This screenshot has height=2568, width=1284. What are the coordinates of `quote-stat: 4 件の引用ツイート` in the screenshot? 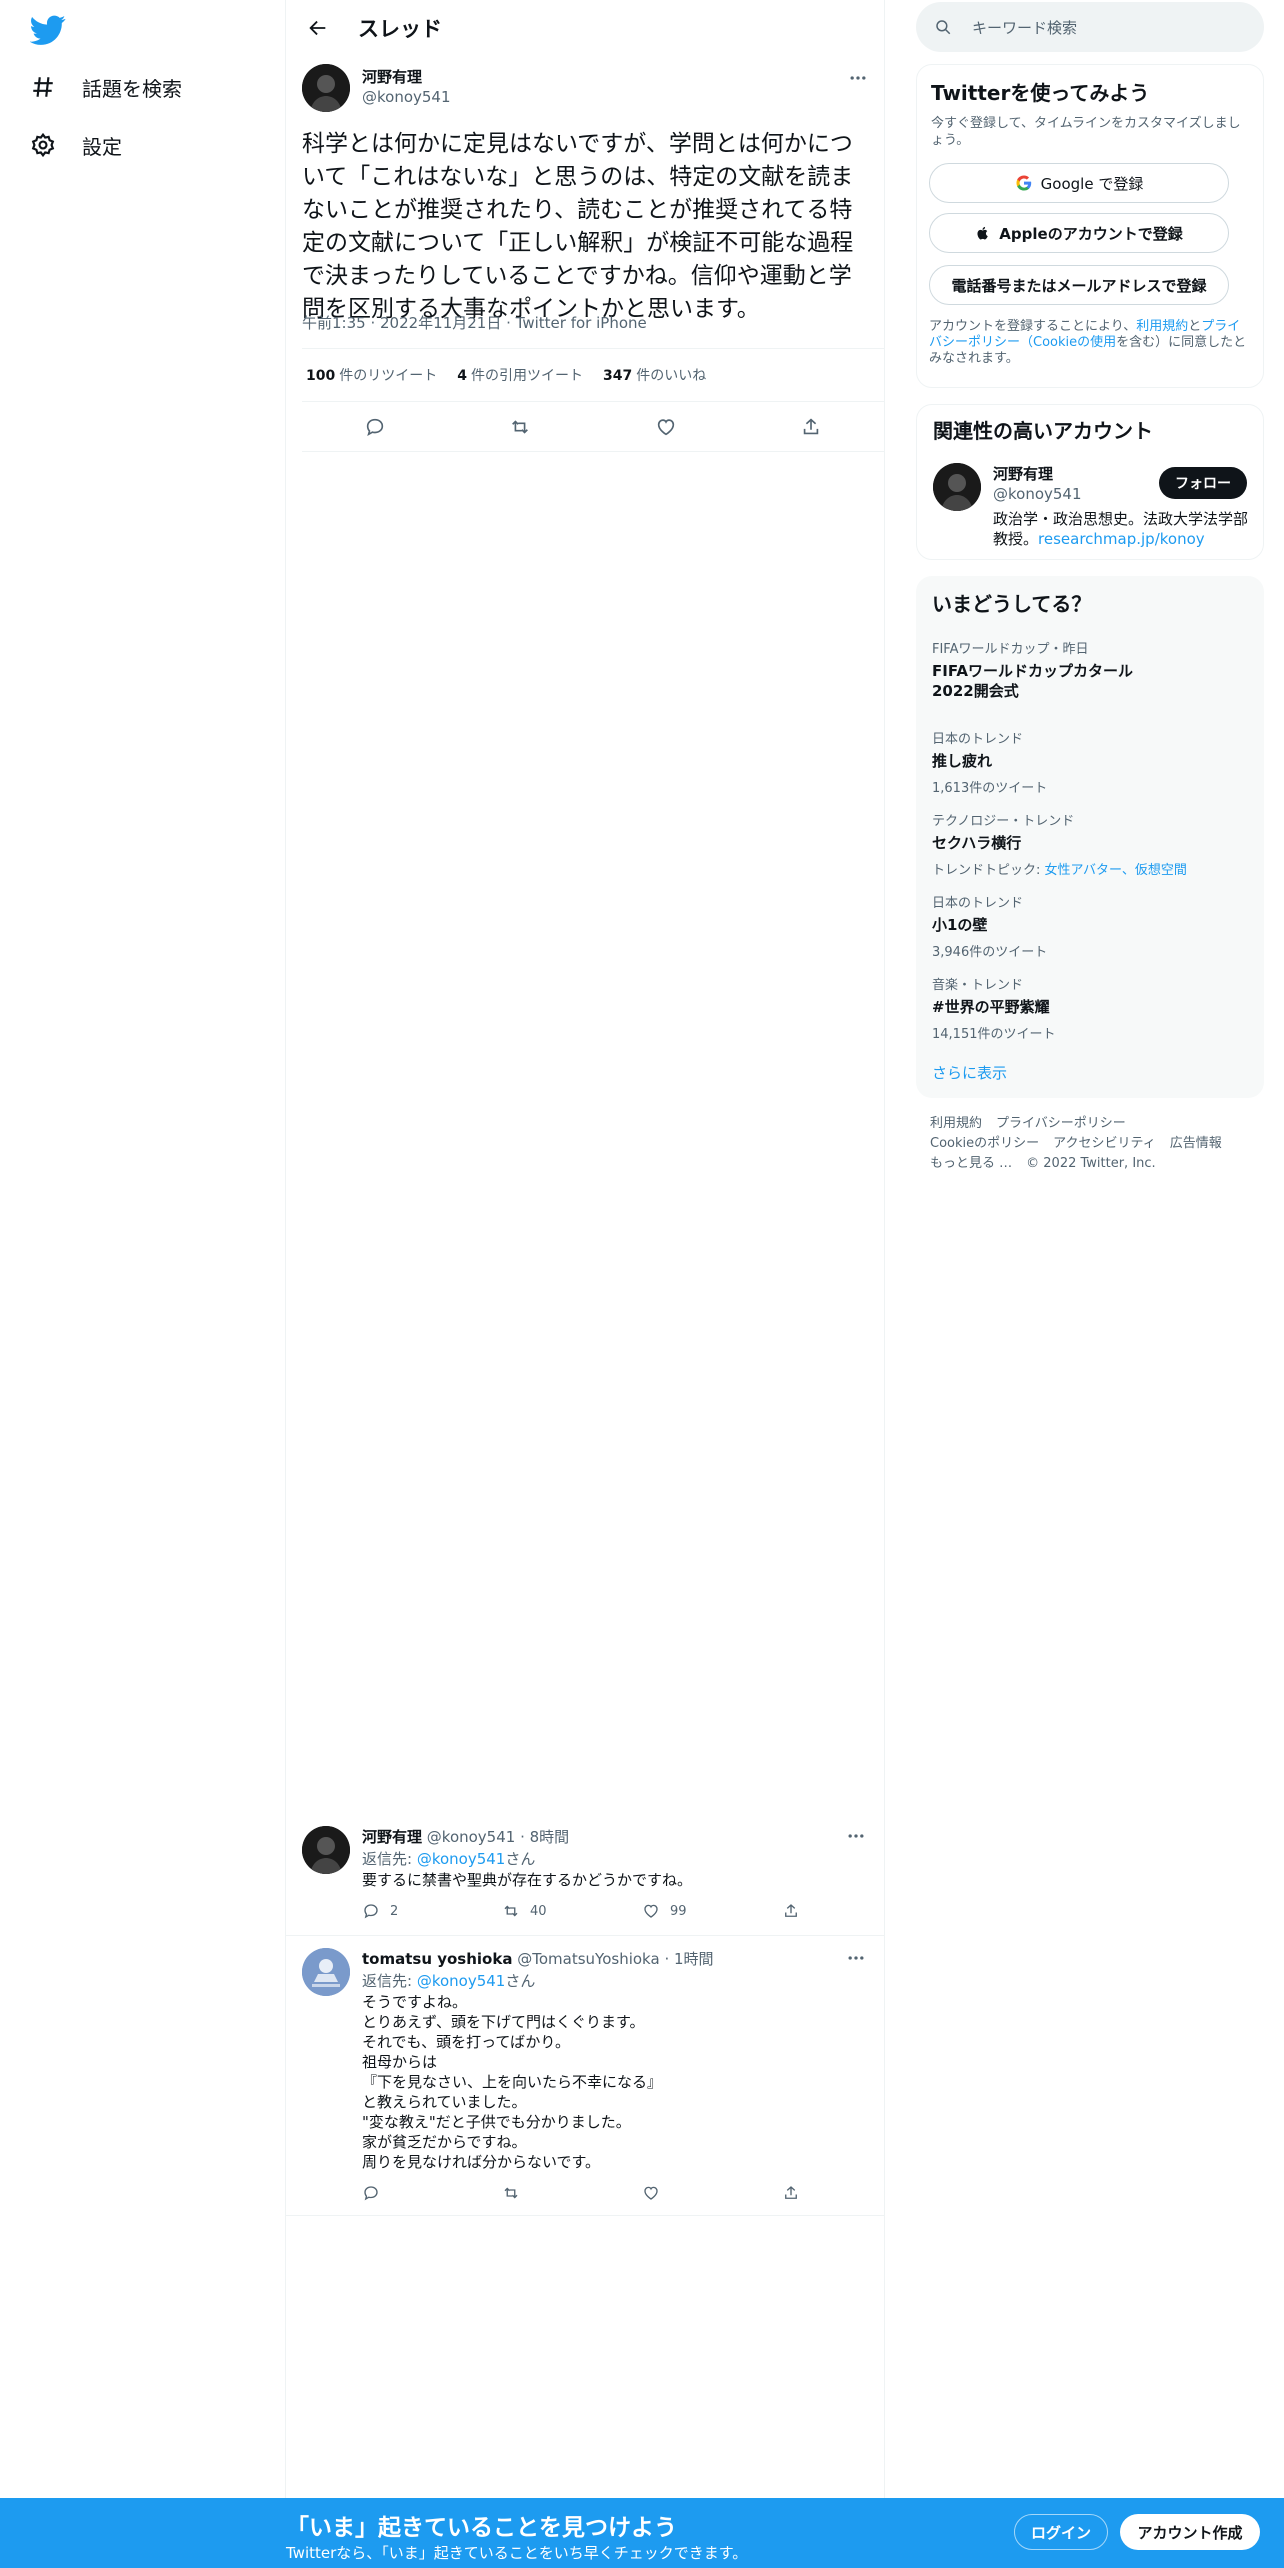 It's located at (520, 375).